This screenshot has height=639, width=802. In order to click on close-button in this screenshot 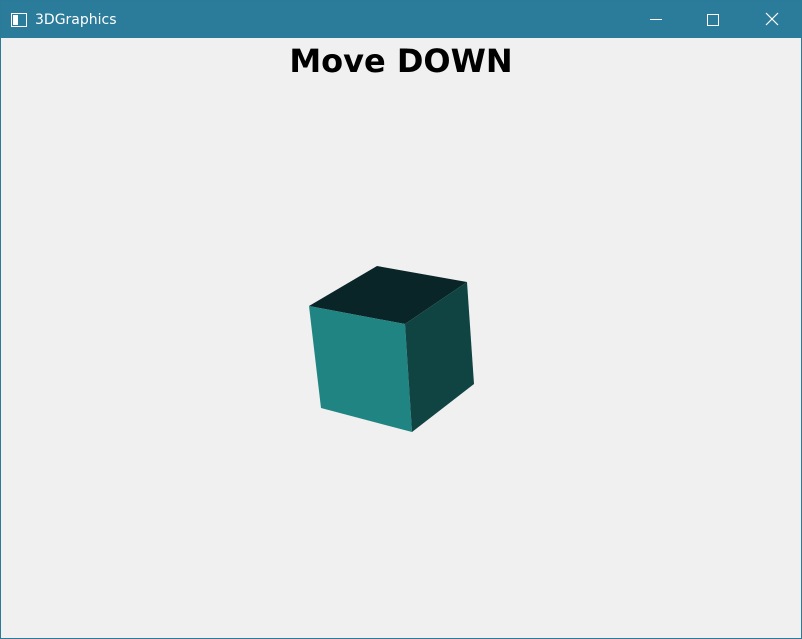, I will do `click(772, 19)`.